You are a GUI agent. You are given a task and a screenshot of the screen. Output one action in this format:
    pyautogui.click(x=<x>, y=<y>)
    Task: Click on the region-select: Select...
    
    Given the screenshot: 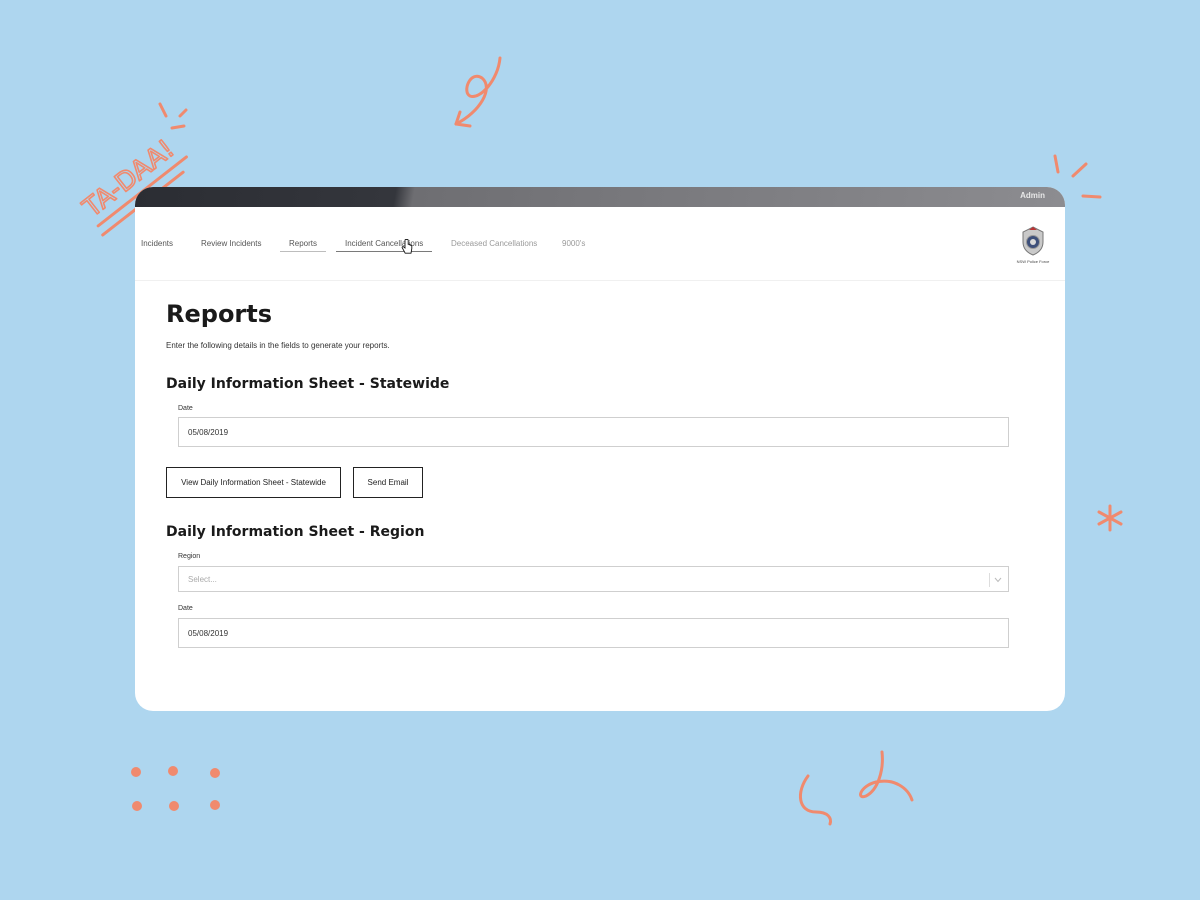 What is the action you would take?
    pyautogui.click(x=593, y=579)
    